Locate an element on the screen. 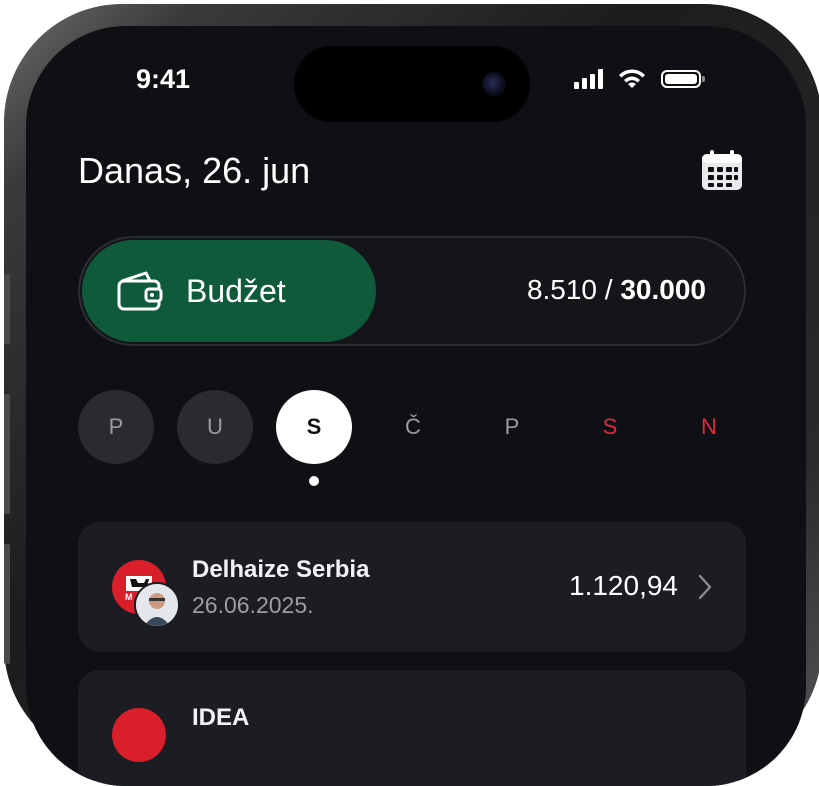 Image resolution: width=819 pixels, height=786 pixels. day-monday: P is located at coordinates (116, 427).